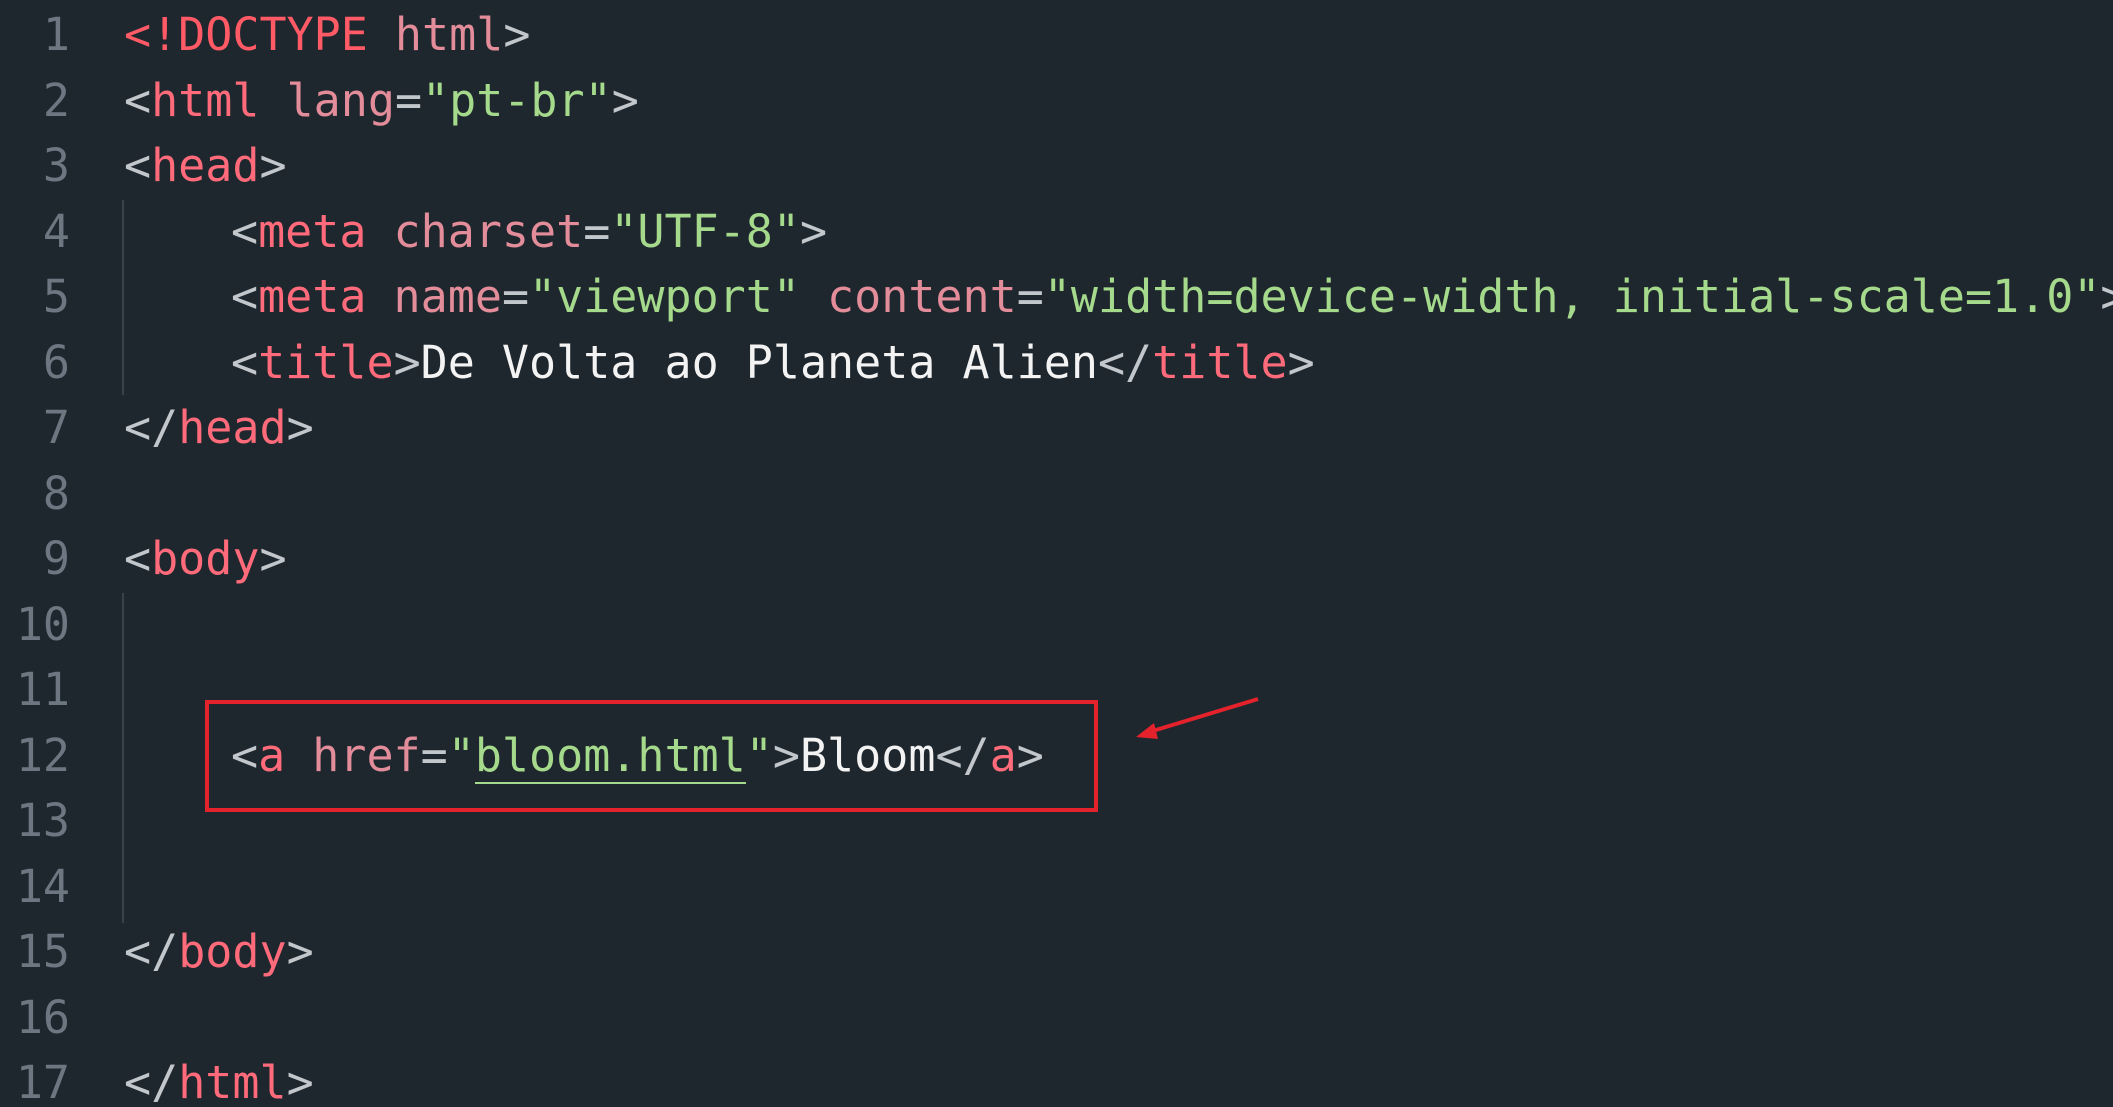 The image size is (2113, 1107). I want to click on code-content: <title>De Volta ao Planeta Alien</title>, so click(773, 362).